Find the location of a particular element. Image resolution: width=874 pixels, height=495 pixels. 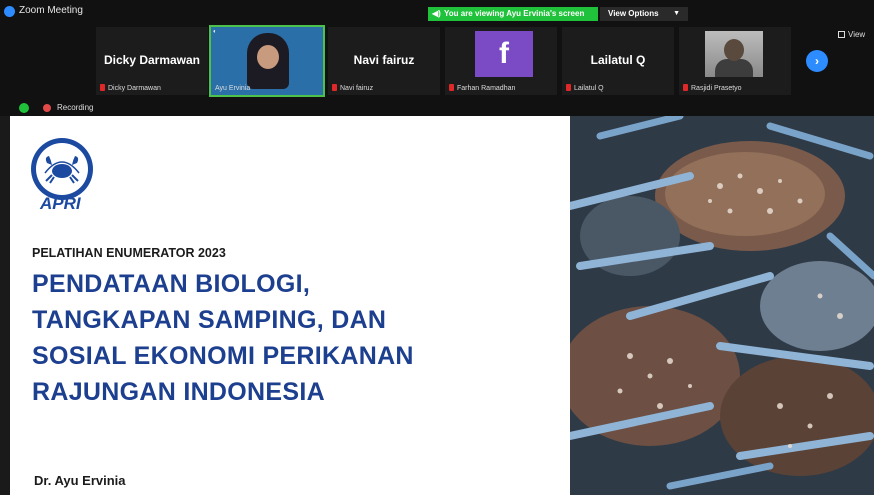

slide-title-line: TANGKAPAN SAMPING, DAN is located at coordinates (209, 320).